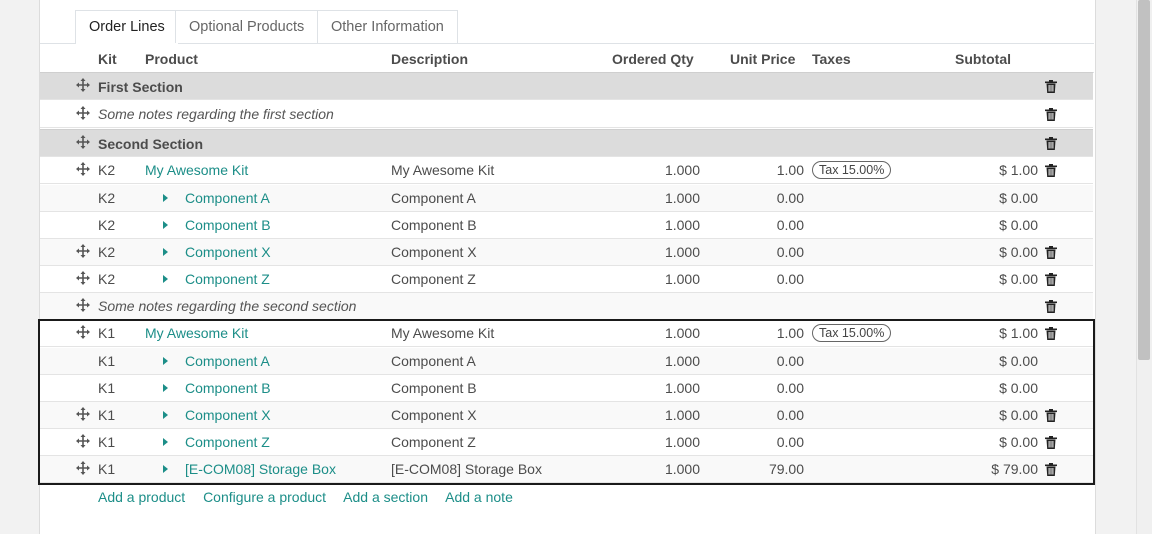  What do you see at coordinates (762, 59) in the screenshot?
I see `column-unit-price: Unit Price` at bounding box center [762, 59].